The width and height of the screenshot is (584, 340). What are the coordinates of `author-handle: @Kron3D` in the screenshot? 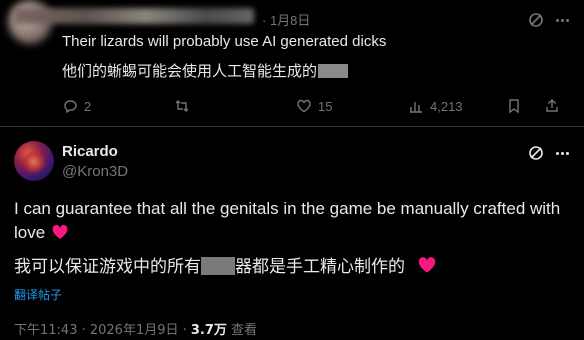 It's located at (95, 171).